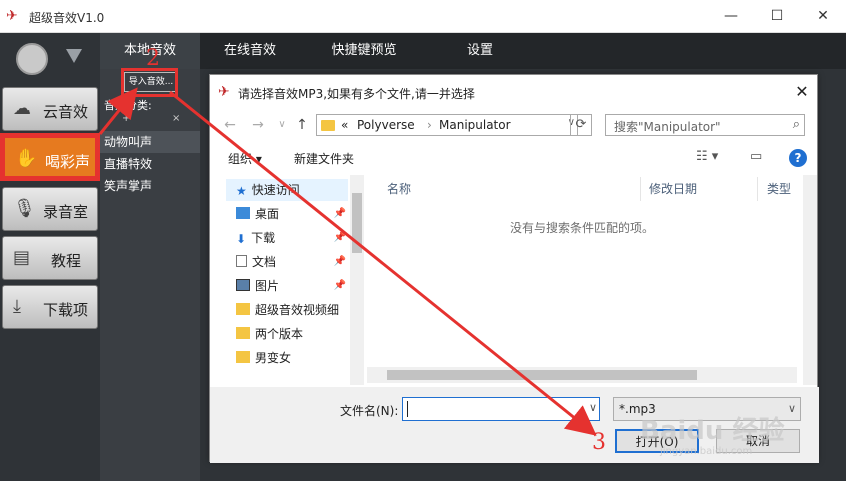  Describe the element at coordinates (712, 431) in the screenshot. I see `watermark-logo: Baidu 经验` at that location.